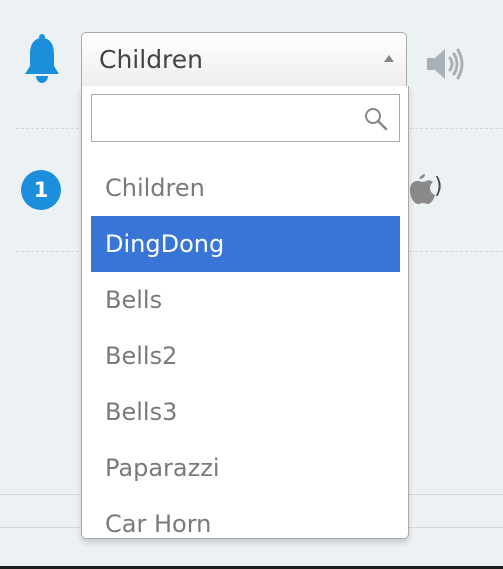  Describe the element at coordinates (389, 58) in the screenshot. I see `chevron-up-icon` at that location.